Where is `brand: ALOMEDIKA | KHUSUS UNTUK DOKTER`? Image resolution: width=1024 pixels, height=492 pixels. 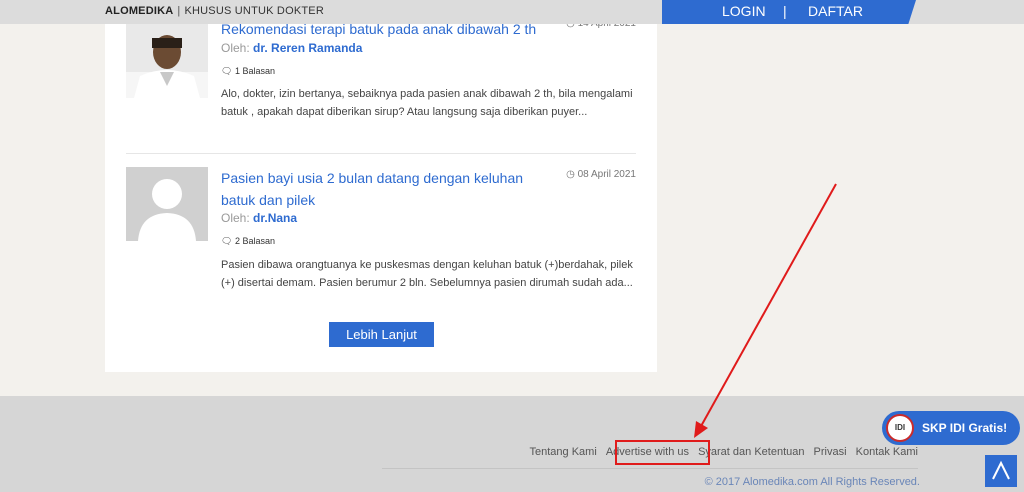 brand: ALOMEDIKA | KHUSUS UNTUK DOKTER is located at coordinates (214, 11).